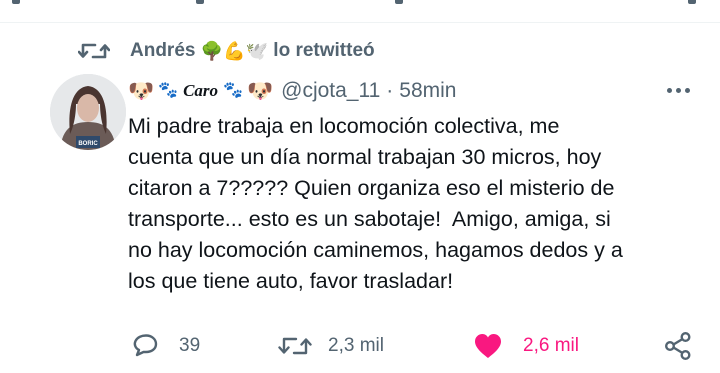 This screenshot has height=373, width=720. What do you see at coordinates (212, 50) in the screenshot?
I see `tree-emoji: 🌳` at bounding box center [212, 50].